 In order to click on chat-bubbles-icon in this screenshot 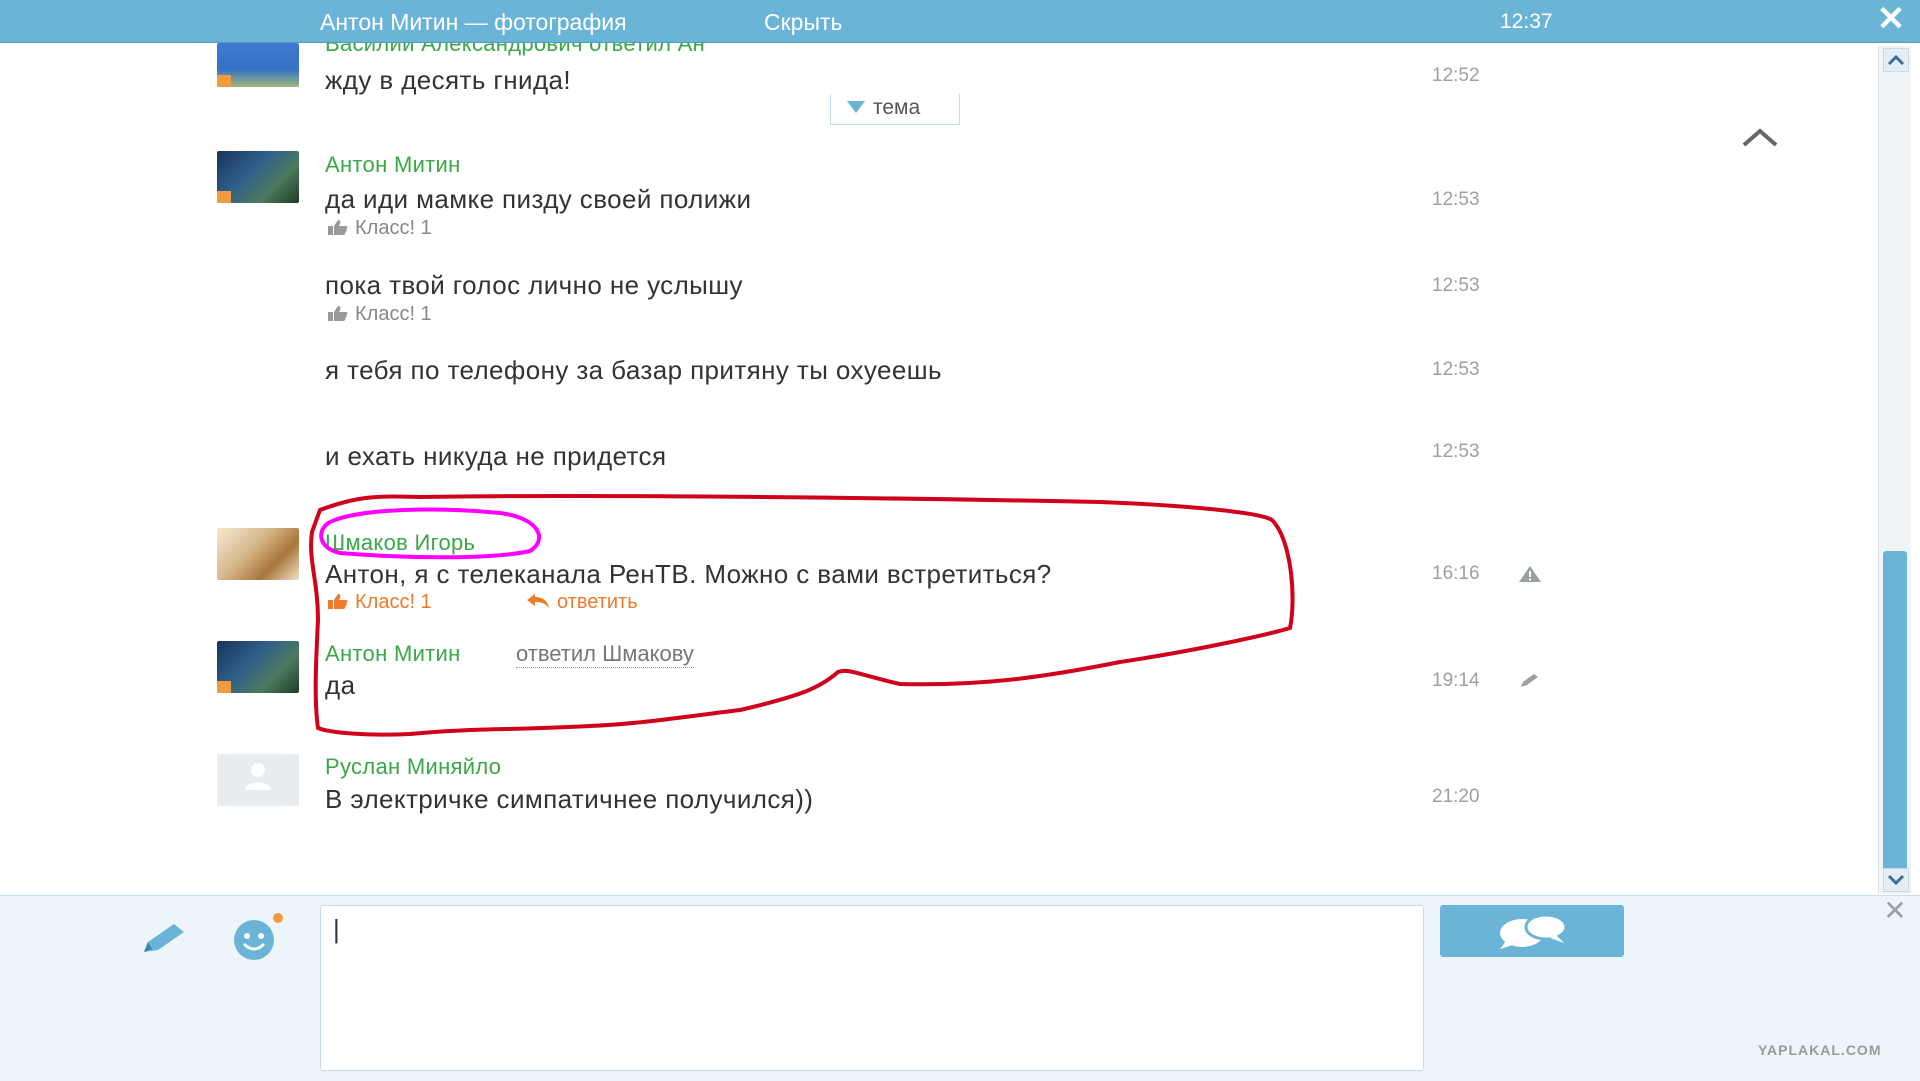, I will do `click(1534, 931)`.